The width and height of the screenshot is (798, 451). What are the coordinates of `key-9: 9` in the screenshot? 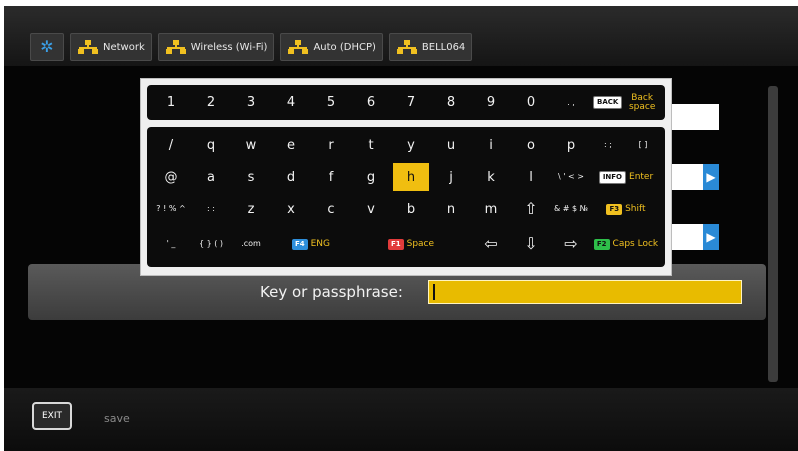 It's located at (491, 102).